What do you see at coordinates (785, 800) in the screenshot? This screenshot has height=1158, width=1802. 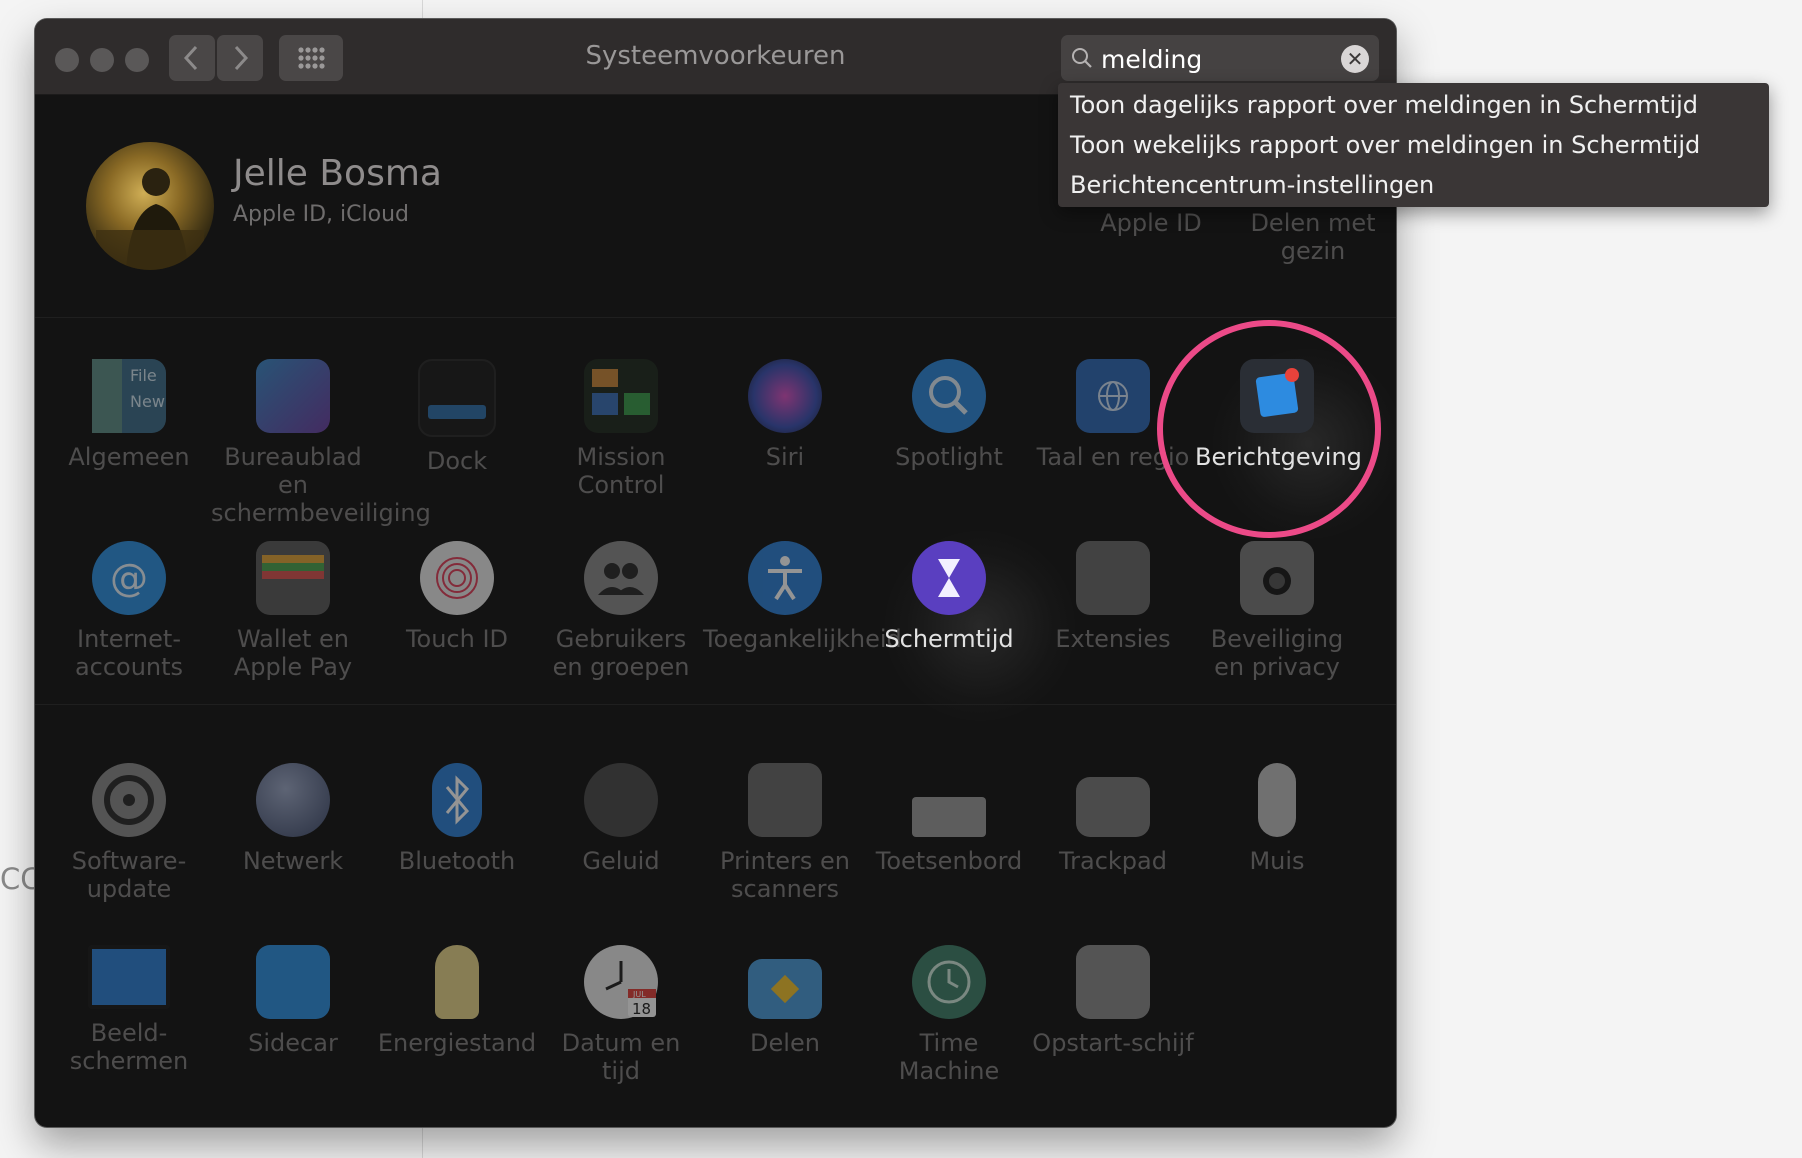 I see `printers-icon` at bounding box center [785, 800].